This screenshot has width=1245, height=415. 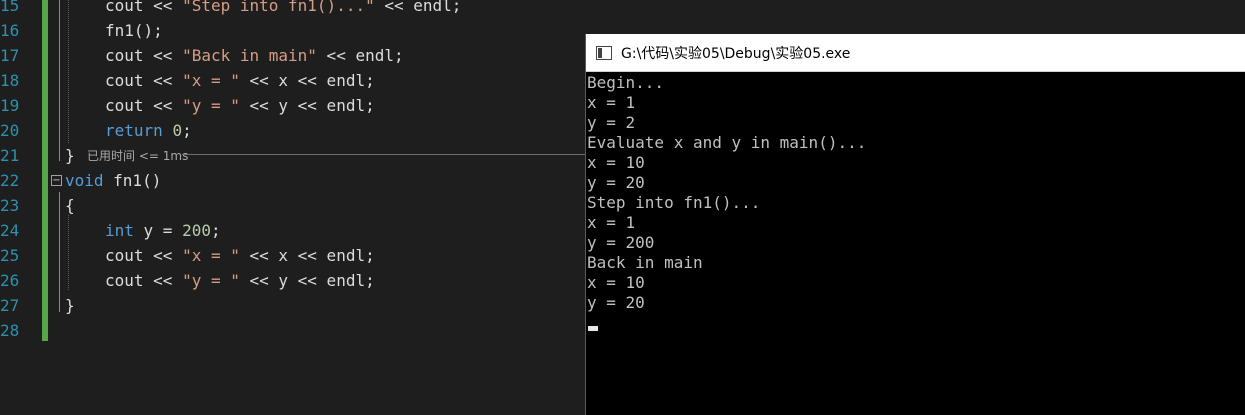 What do you see at coordinates (10, 180) in the screenshot?
I see `line-number: 22` at bounding box center [10, 180].